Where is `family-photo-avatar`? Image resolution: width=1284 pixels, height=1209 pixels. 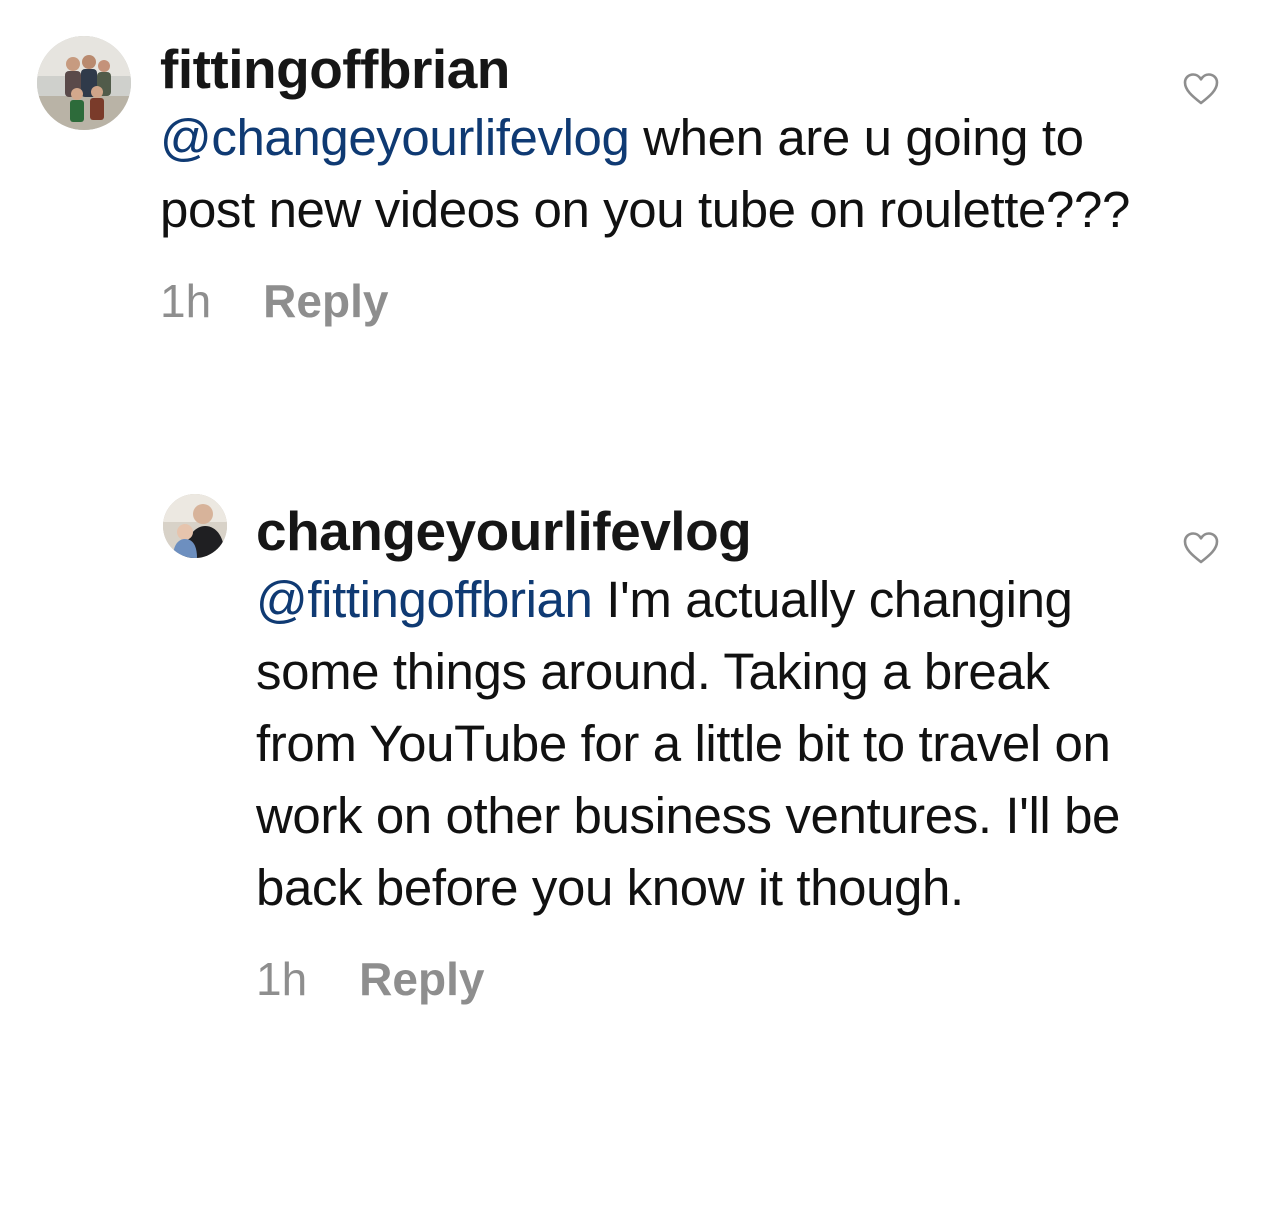 family-photo-avatar is located at coordinates (84, 83).